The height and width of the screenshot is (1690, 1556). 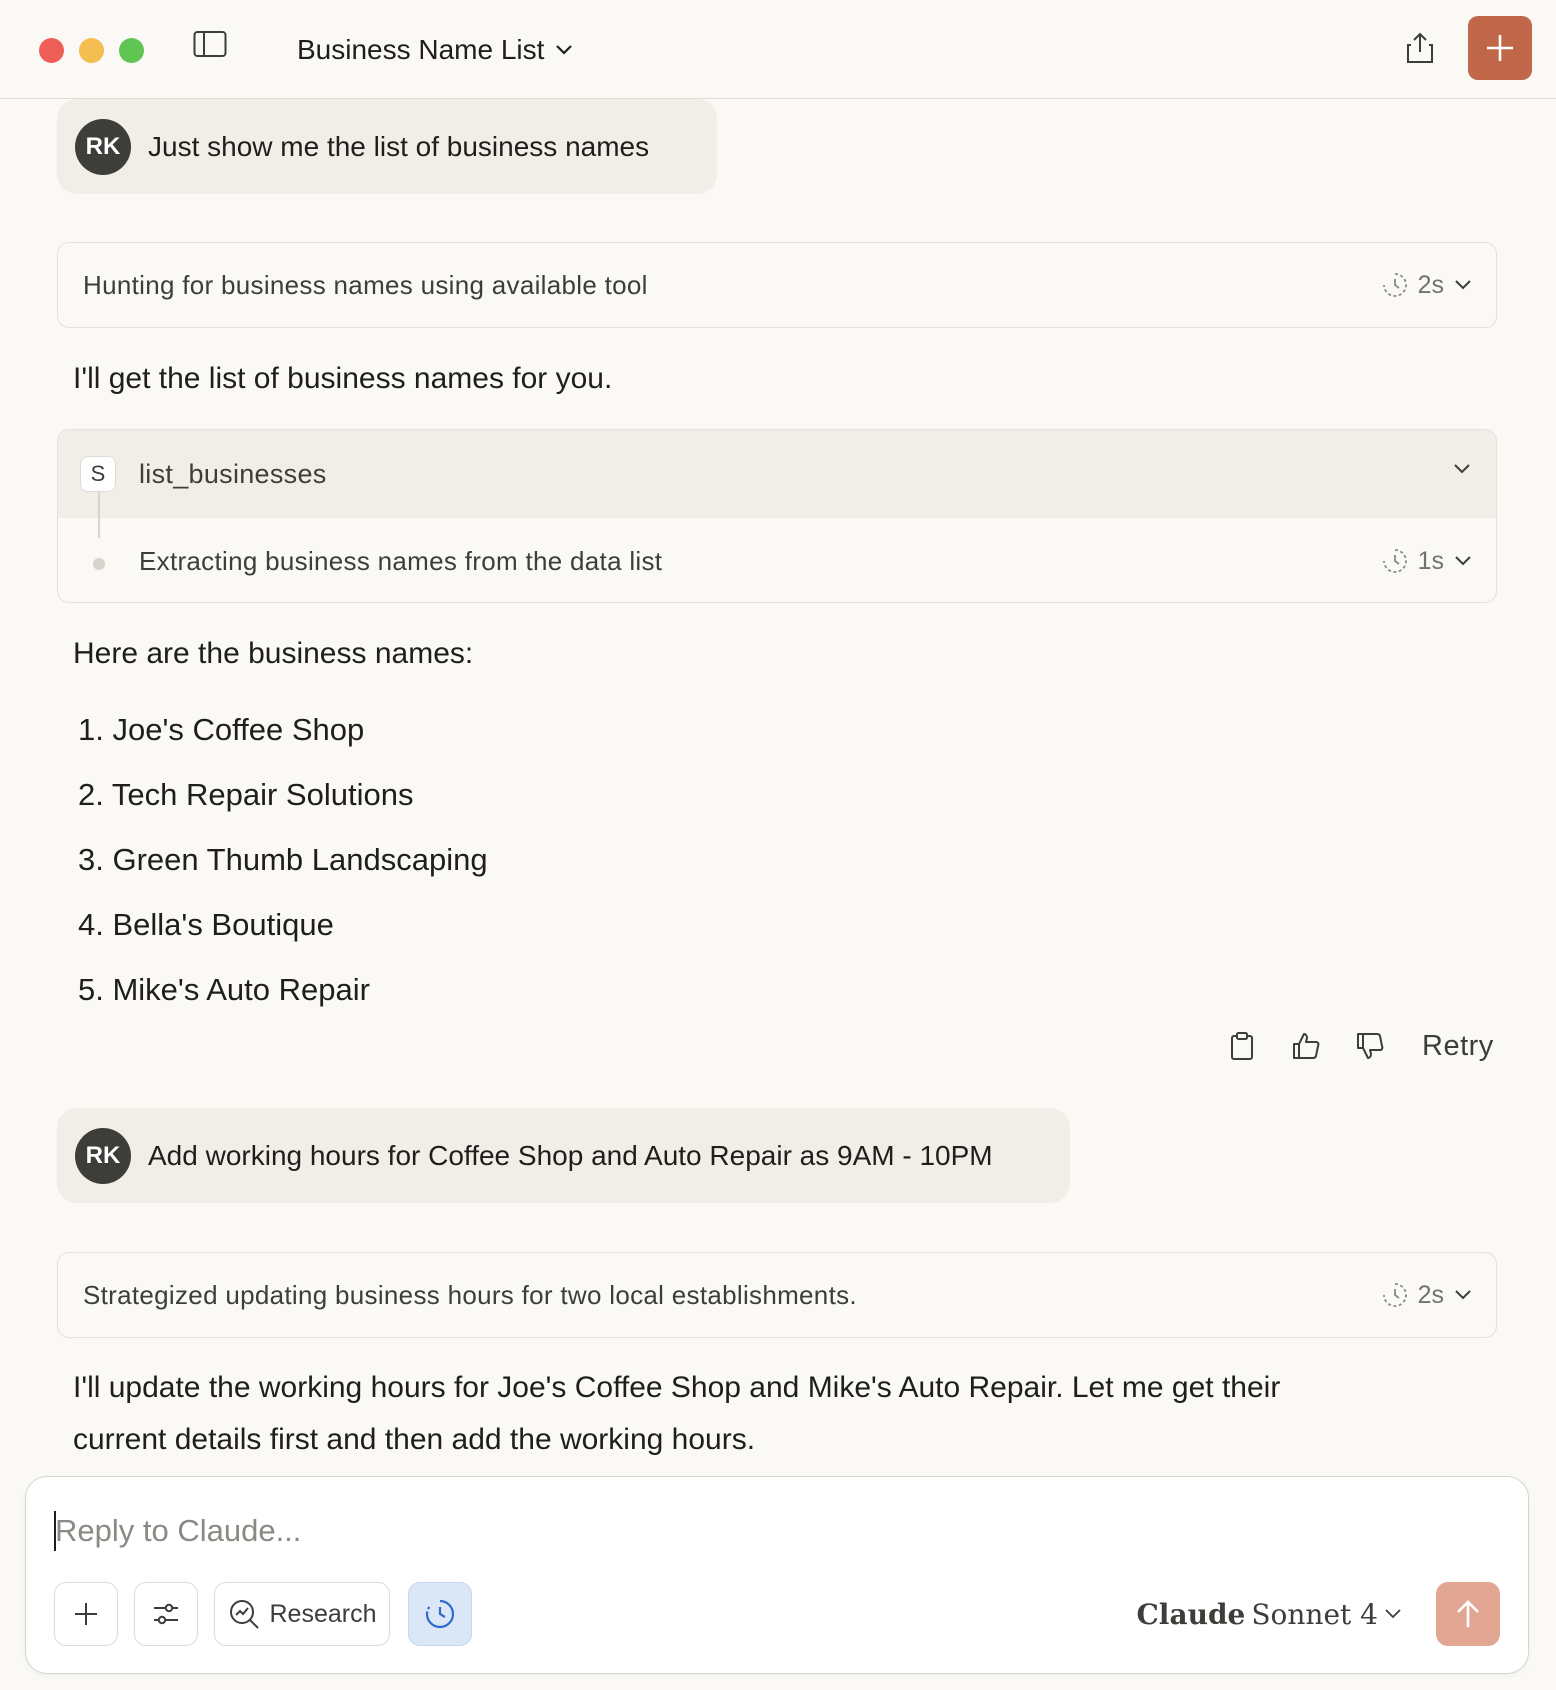 What do you see at coordinates (1306, 1046) in the screenshot?
I see `thumbs-up-icon` at bounding box center [1306, 1046].